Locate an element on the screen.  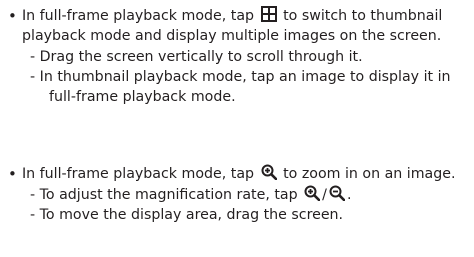
sub-item-tap-image-continued: full-frame playback mode. is located at coordinates (142, 97).